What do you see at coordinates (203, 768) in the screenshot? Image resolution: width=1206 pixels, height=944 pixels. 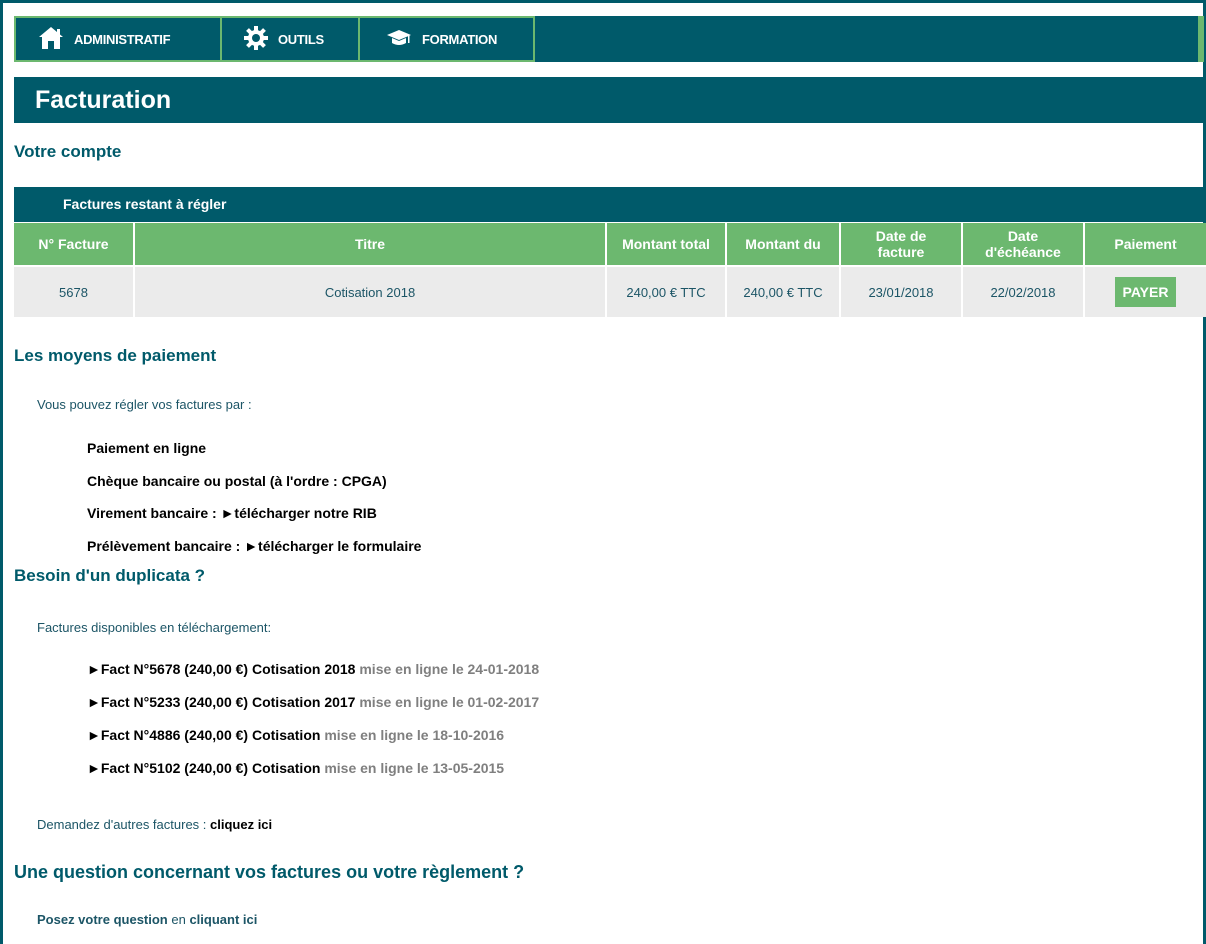 I see `invoice-download-link: ►Fact N°5102 (240,00 €) Cotisation` at bounding box center [203, 768].